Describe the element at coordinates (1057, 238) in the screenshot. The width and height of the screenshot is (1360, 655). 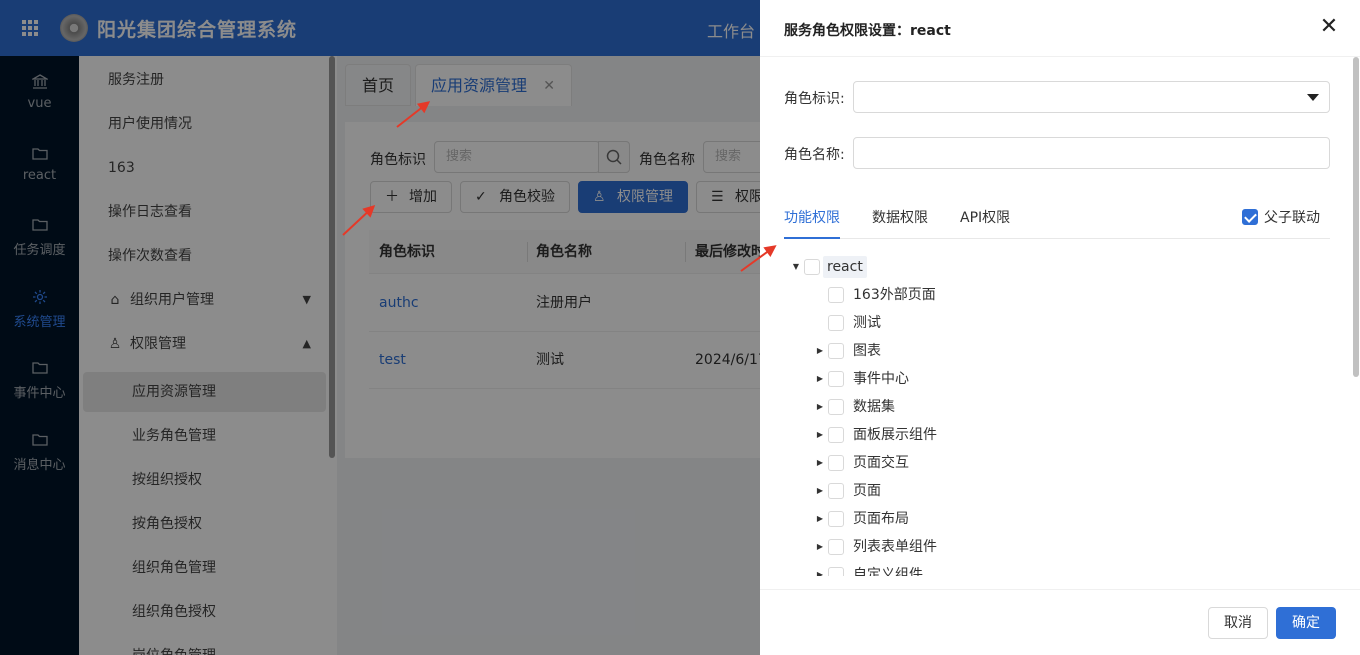
I see `tabs-divider` at that location.